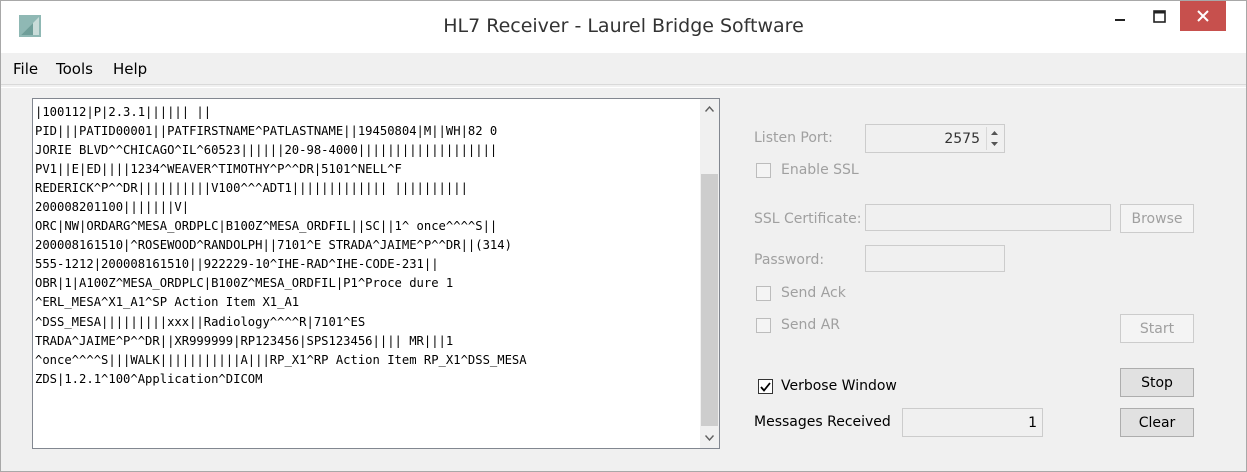 The height and width of the screenshot is (472, 1247). Describe the element at coordinates (839, 386) in the screenshot. I see `verbose-window-label: Verbose Window` at that location.